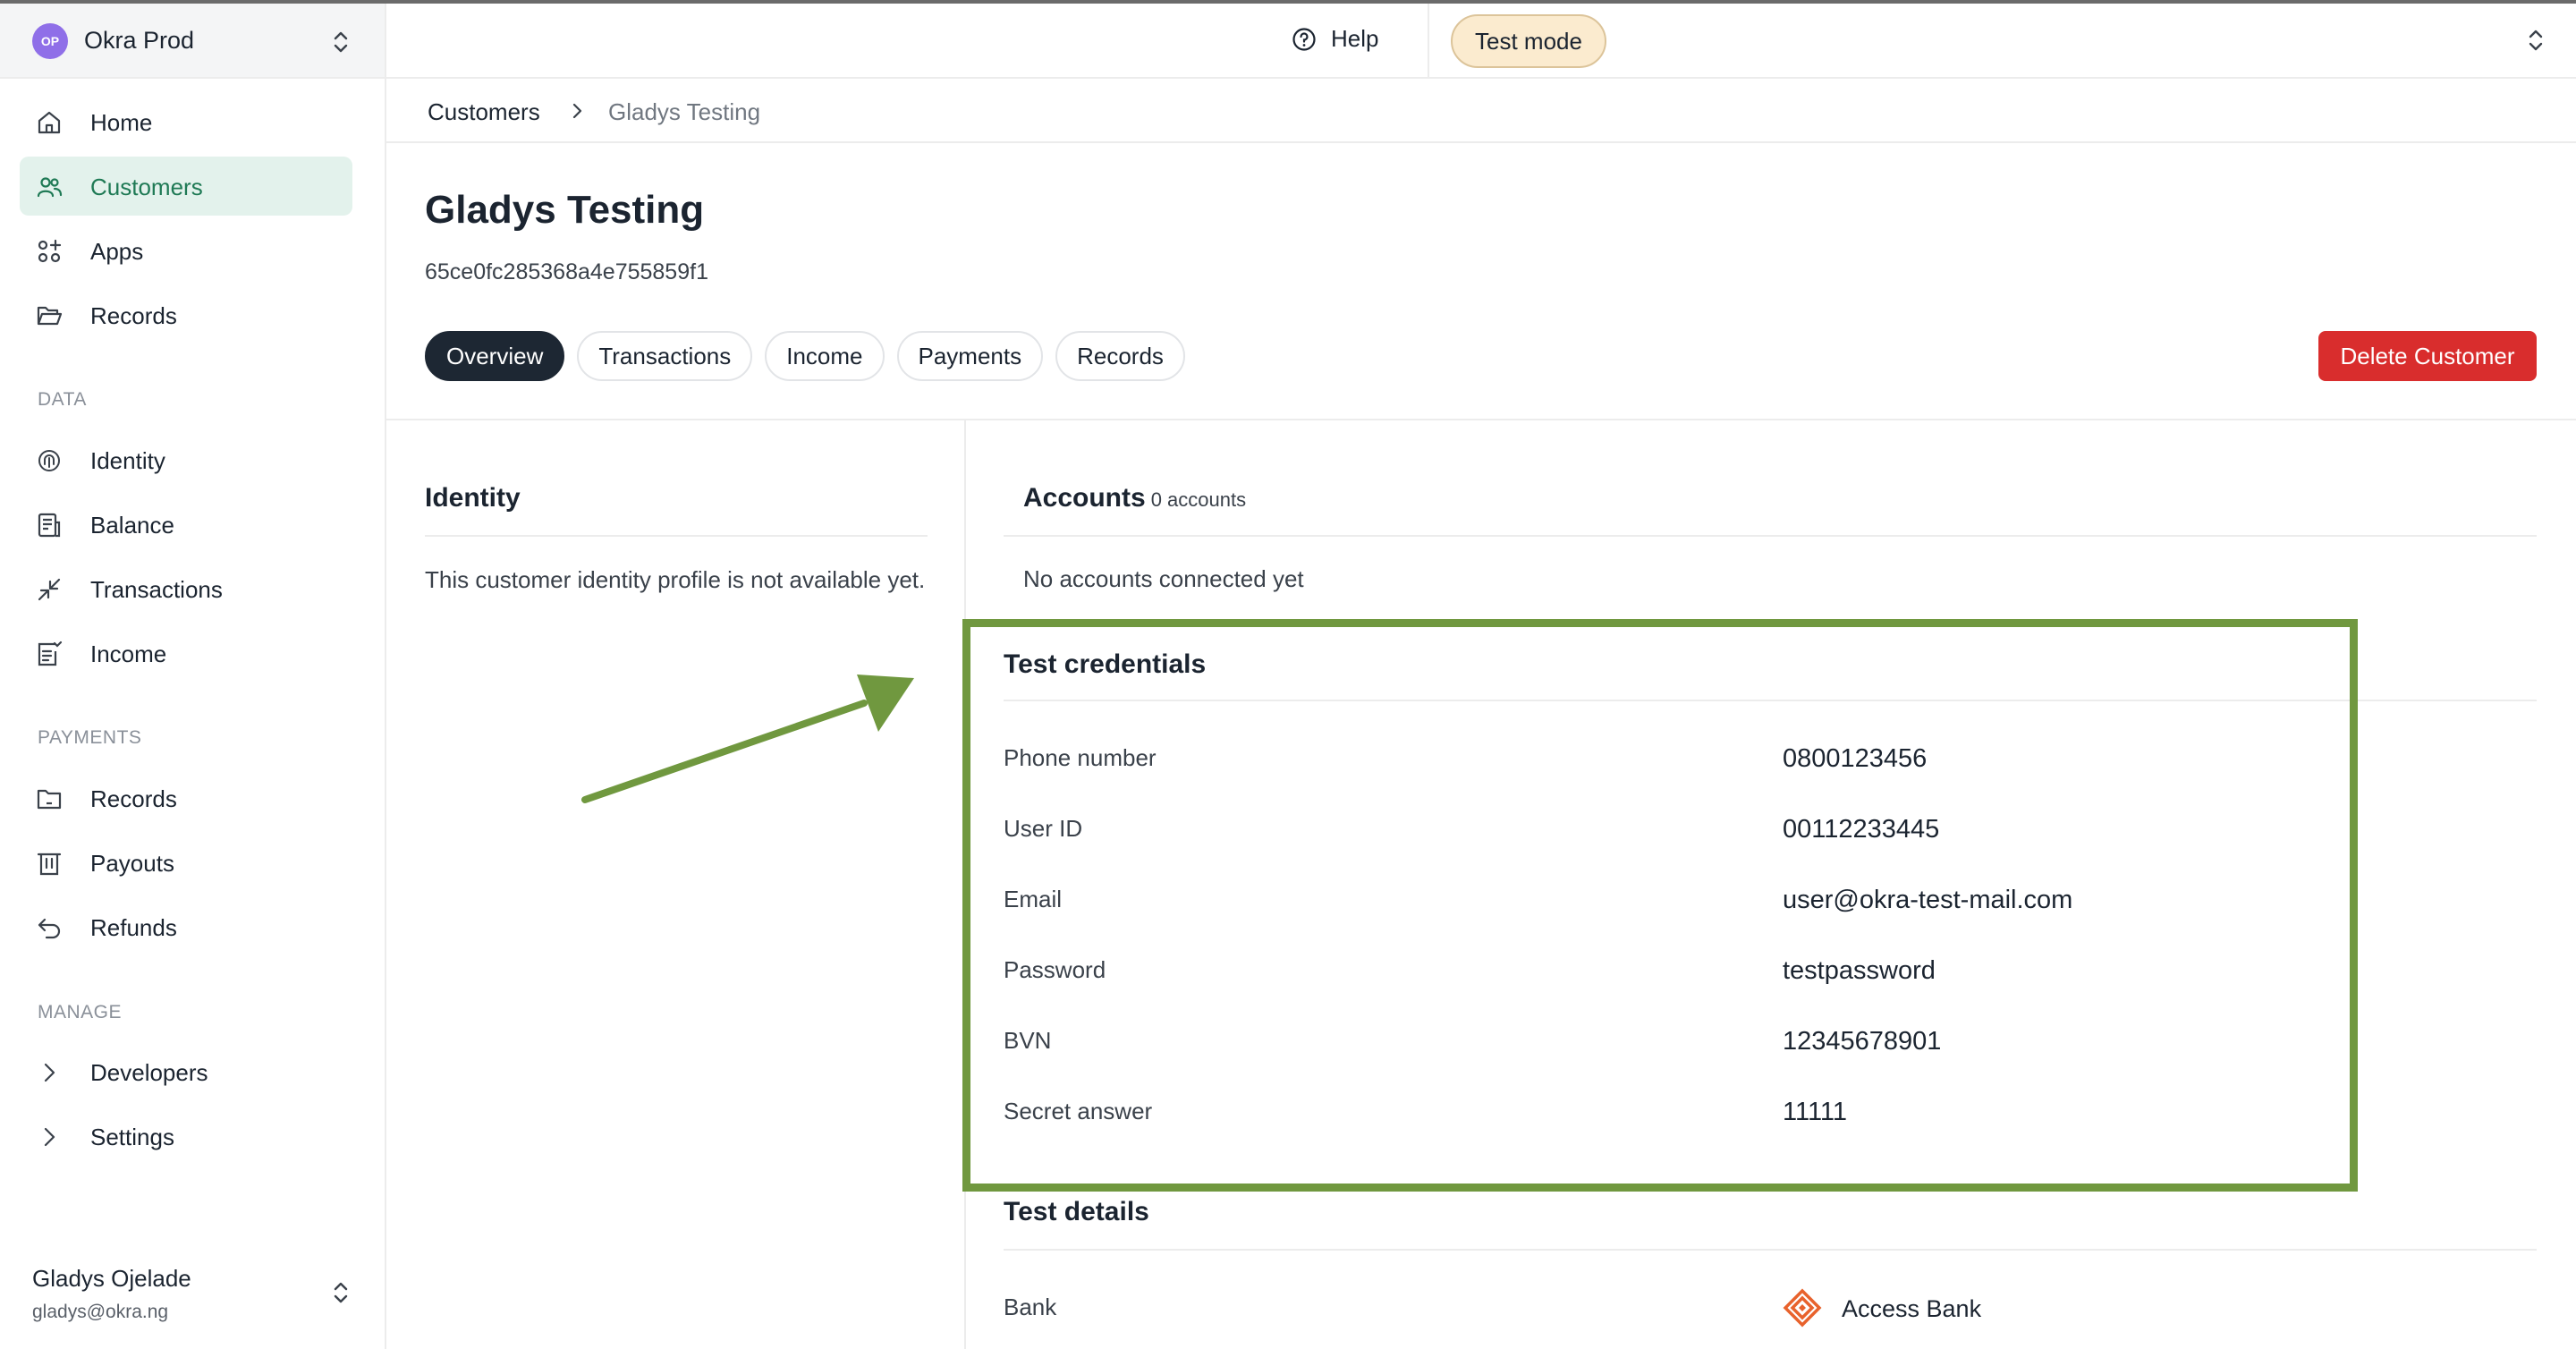  I want to click on breadcrumb: Customers Gladys Testing, so click(1481, 111).